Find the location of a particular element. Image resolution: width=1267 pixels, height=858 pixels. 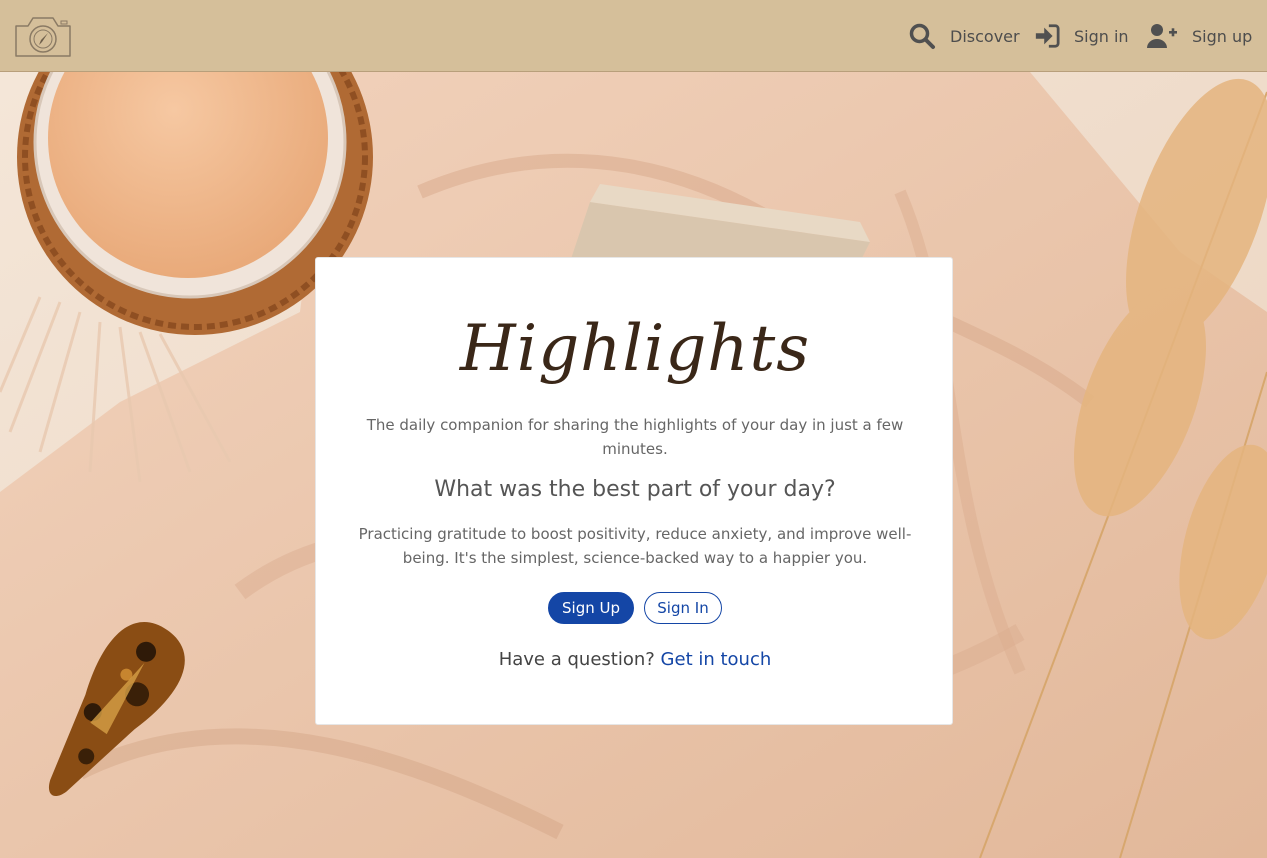

contact-line: Have a question? Get in touch is located at coordinates (635, 659).